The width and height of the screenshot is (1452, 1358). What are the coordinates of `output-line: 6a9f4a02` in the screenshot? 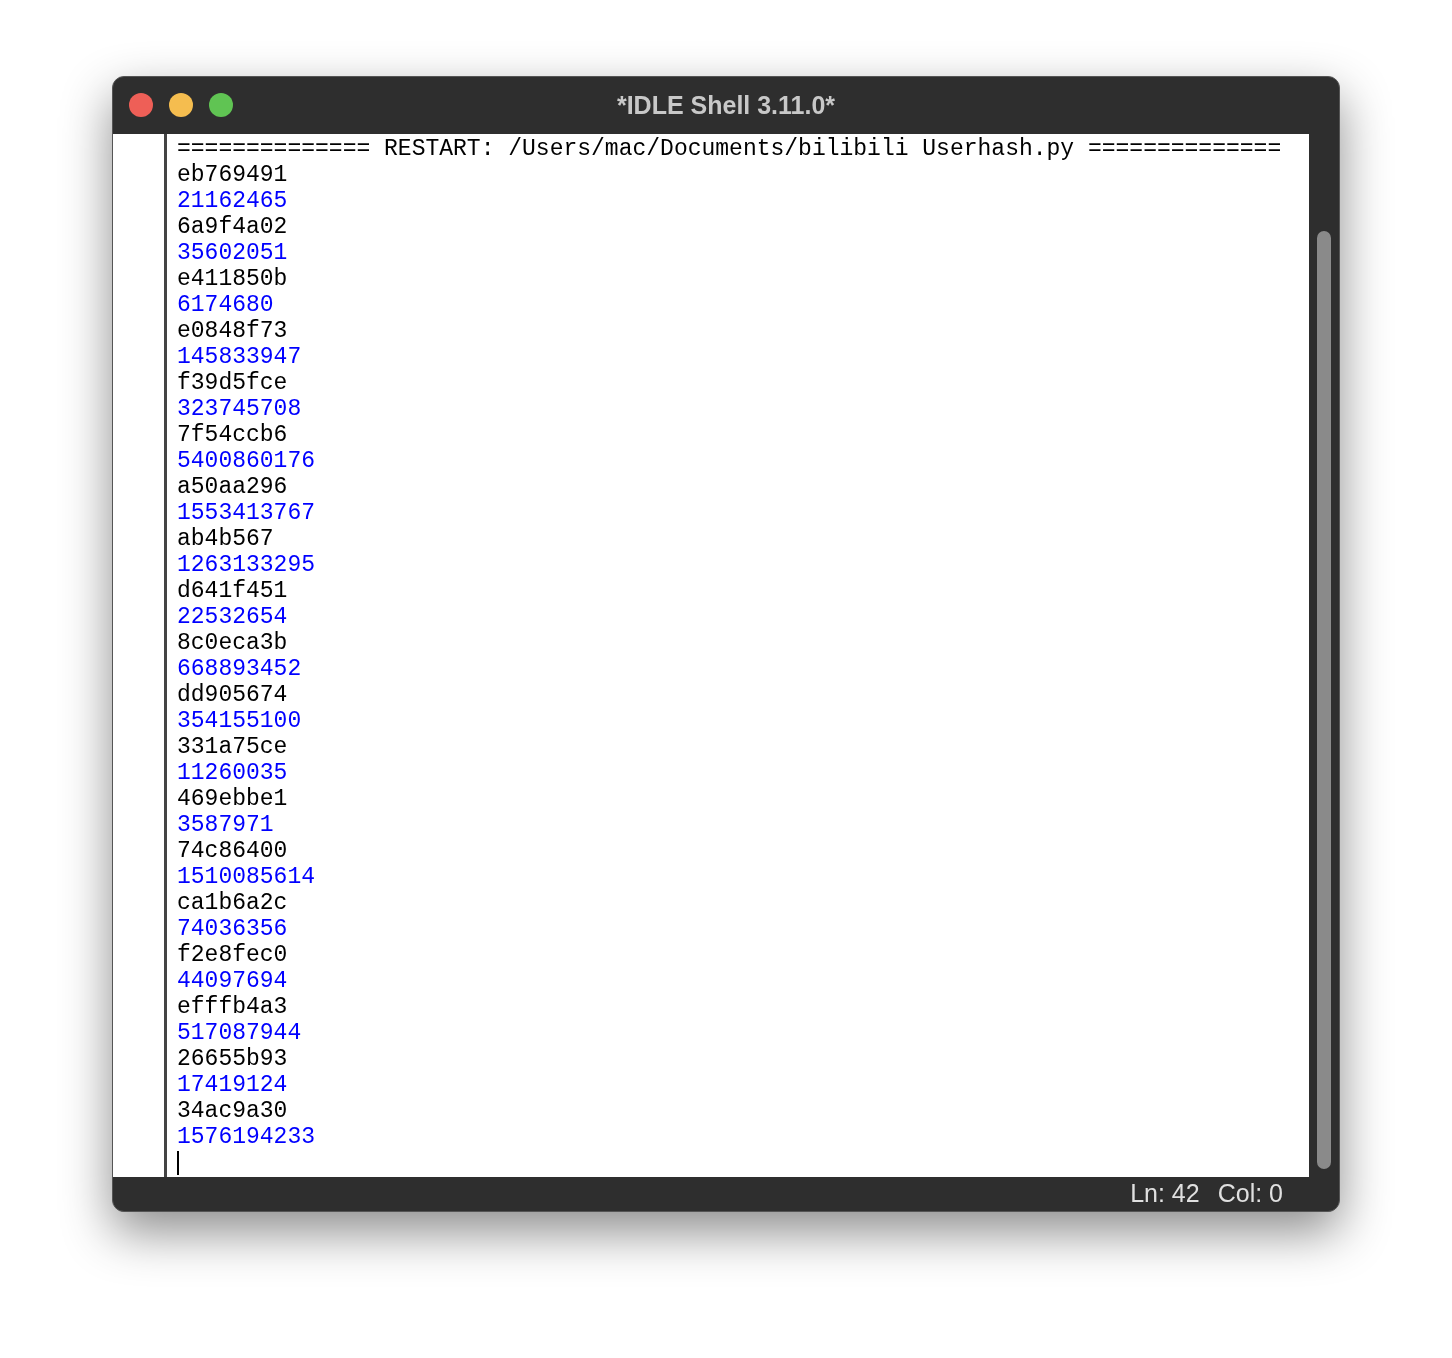 It's located at (232, 227).